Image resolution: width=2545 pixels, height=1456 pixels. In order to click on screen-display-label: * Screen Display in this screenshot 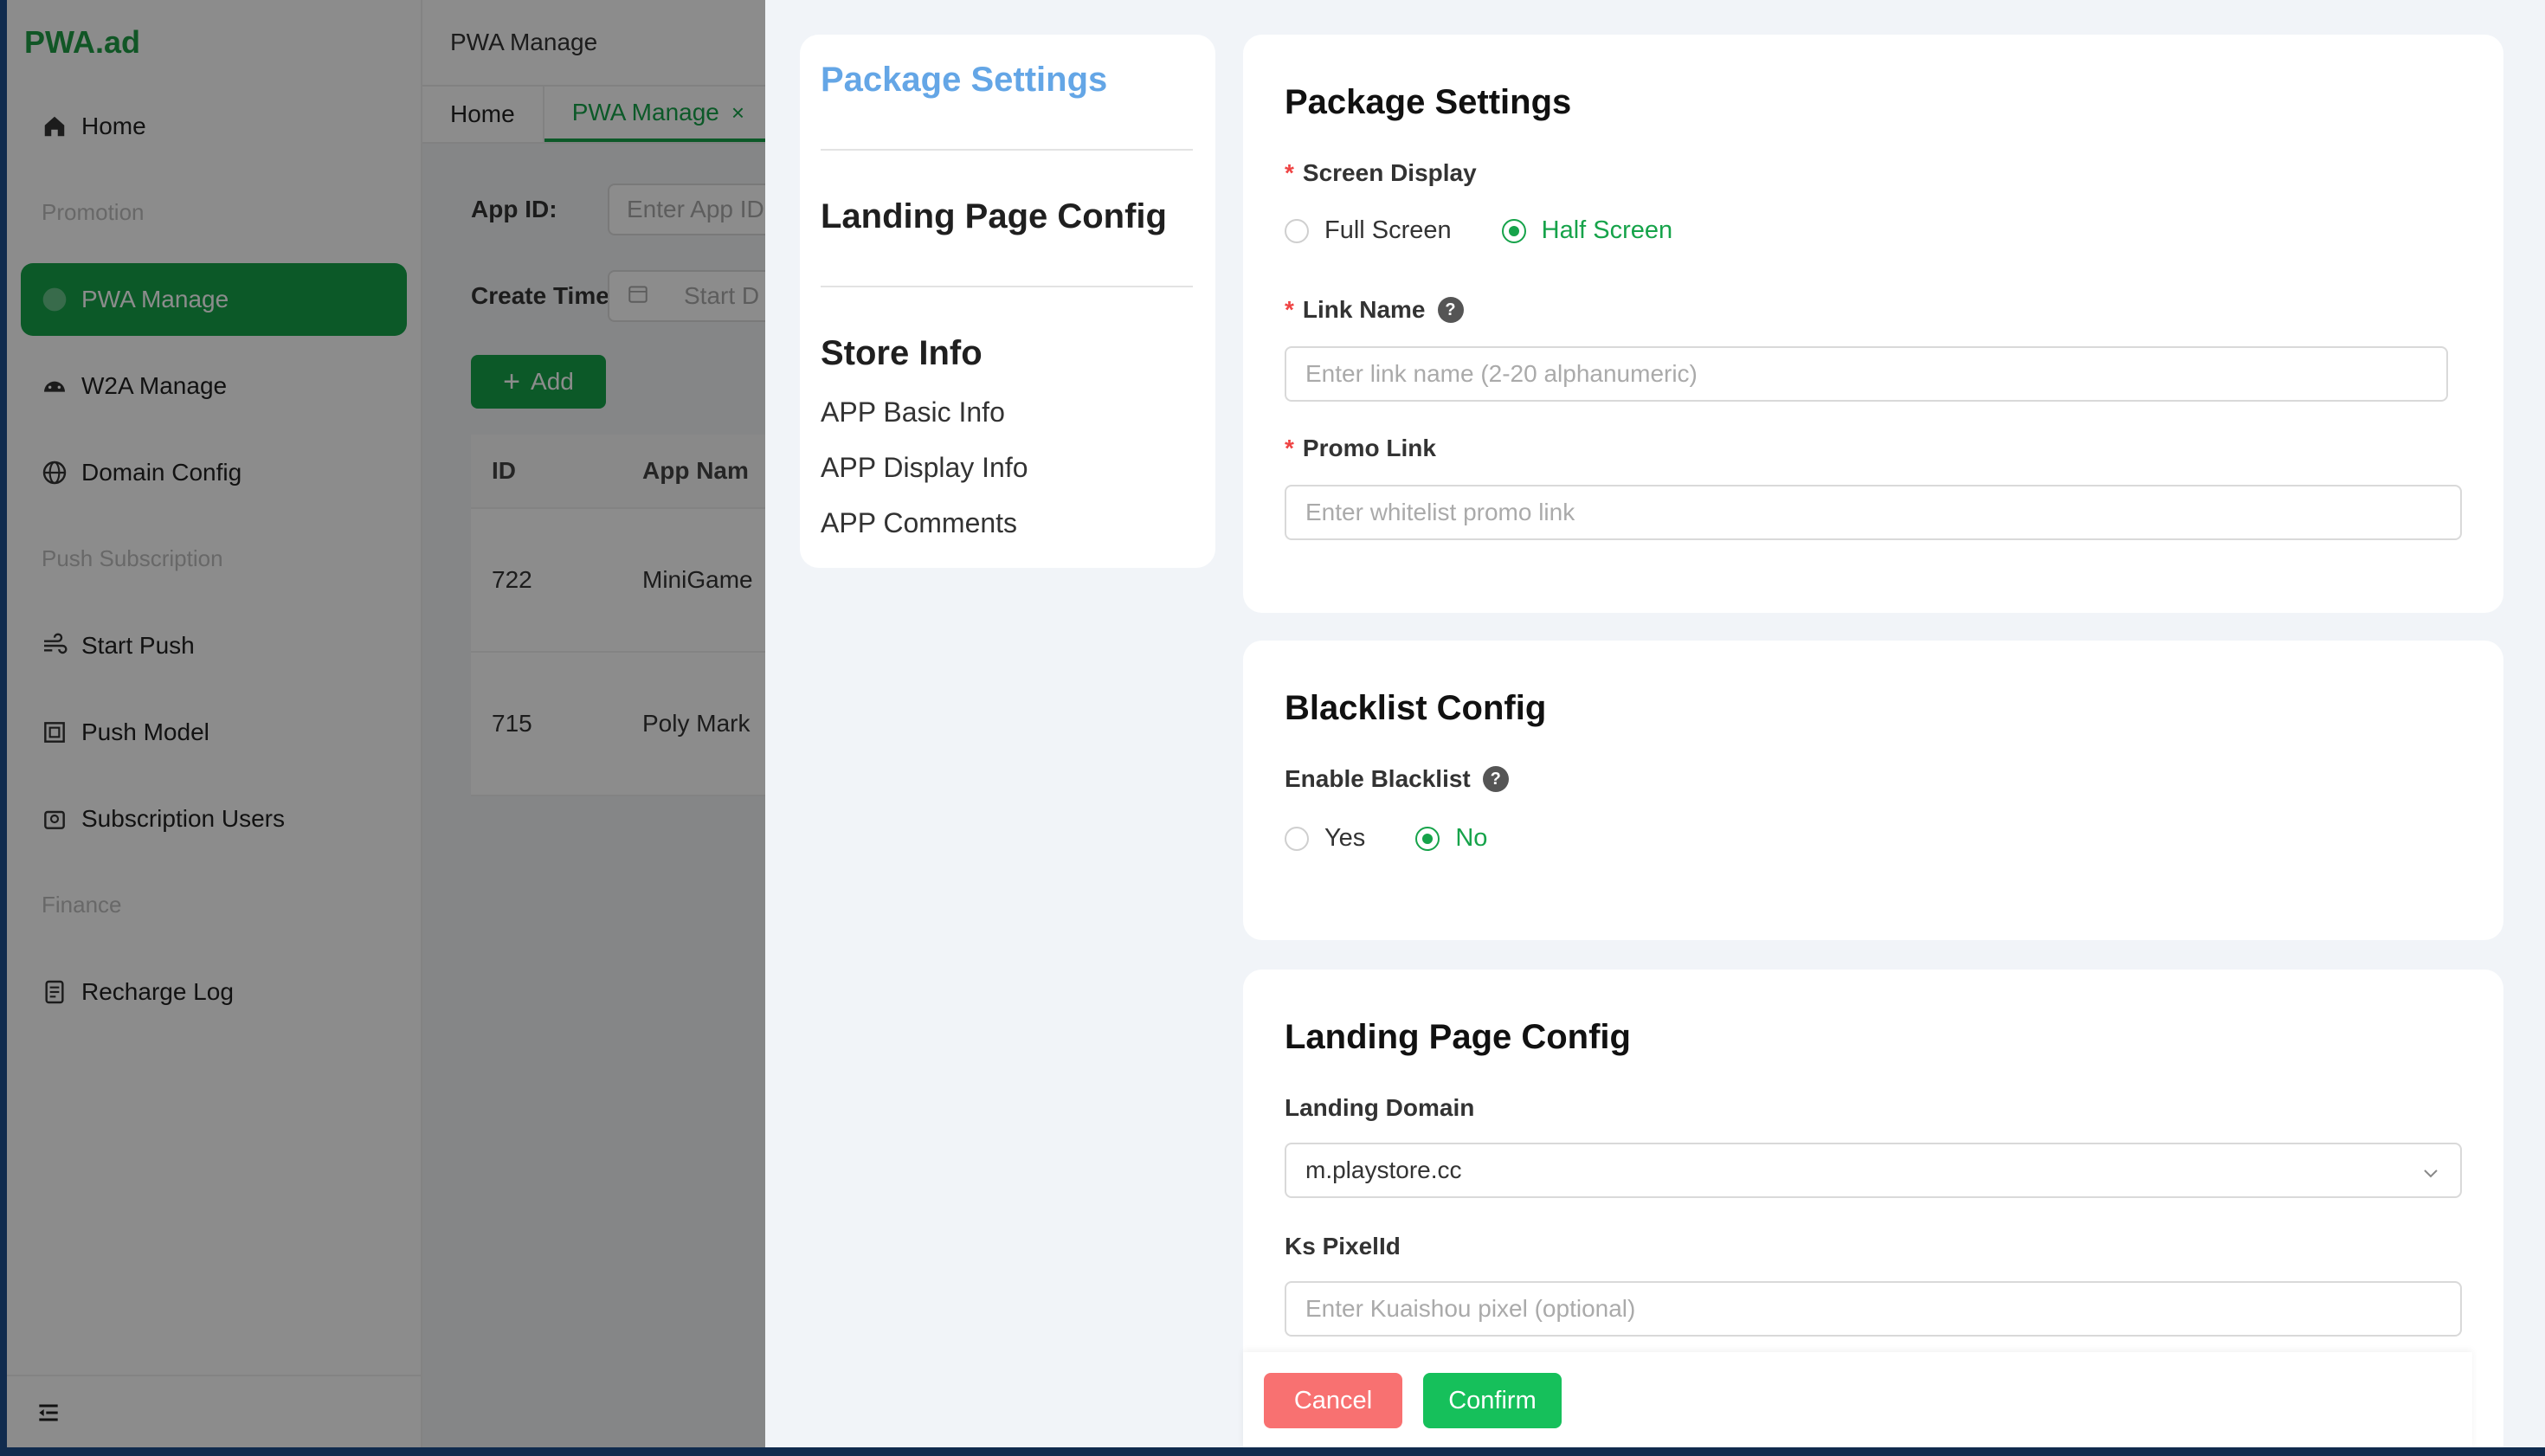, I will do `click(1381, 173)`.